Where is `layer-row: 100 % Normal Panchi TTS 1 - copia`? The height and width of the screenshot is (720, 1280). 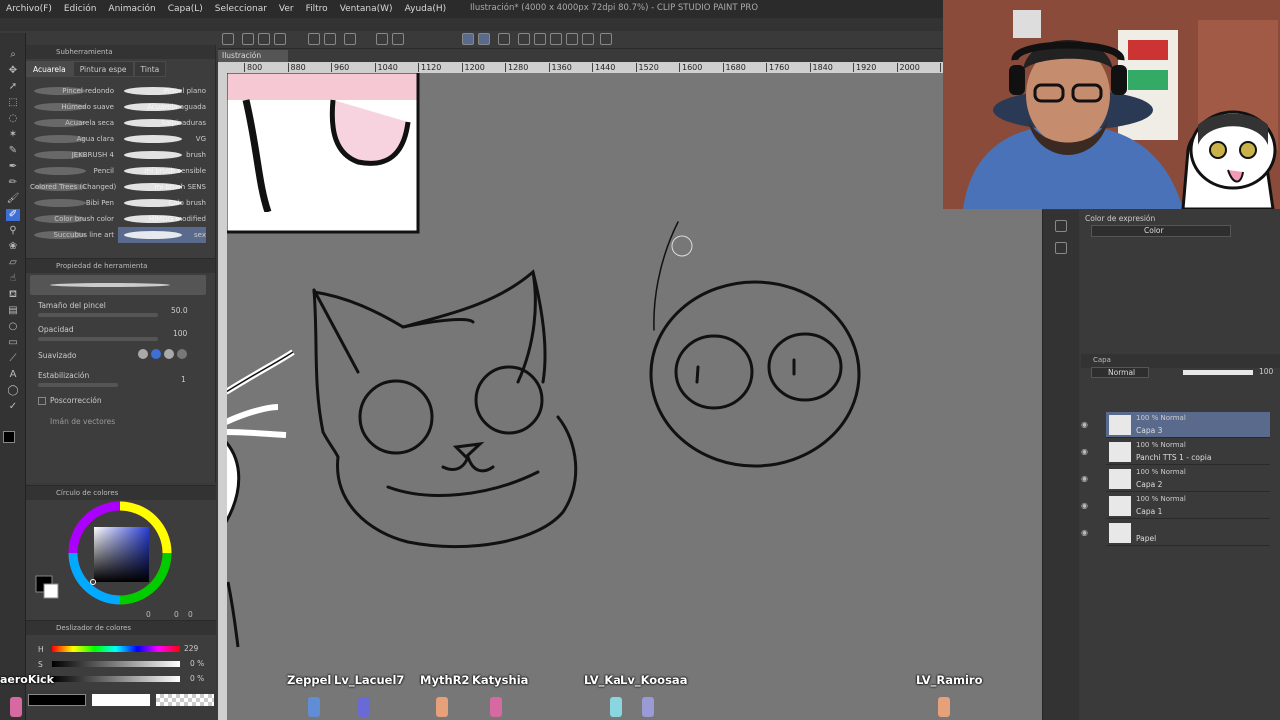 layer-row: 100 % Normal Panchi TTS 1 - copia is located at coordinates (1188, 452).